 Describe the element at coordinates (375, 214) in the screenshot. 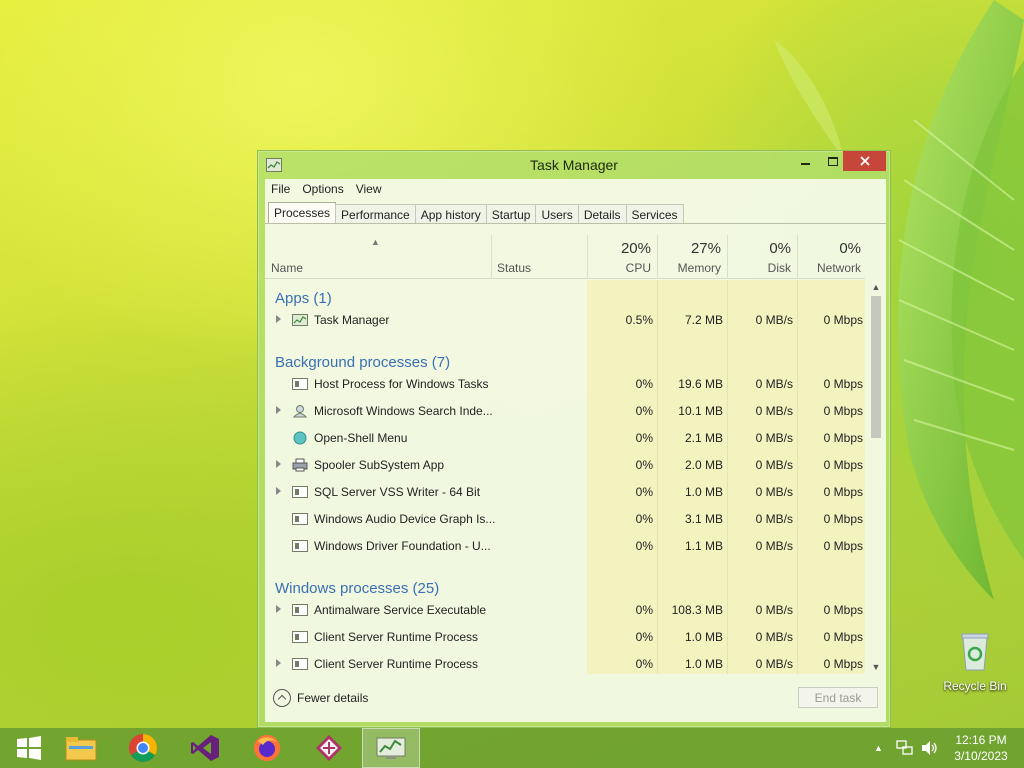

I see `tab-performance: Performance` at that location.